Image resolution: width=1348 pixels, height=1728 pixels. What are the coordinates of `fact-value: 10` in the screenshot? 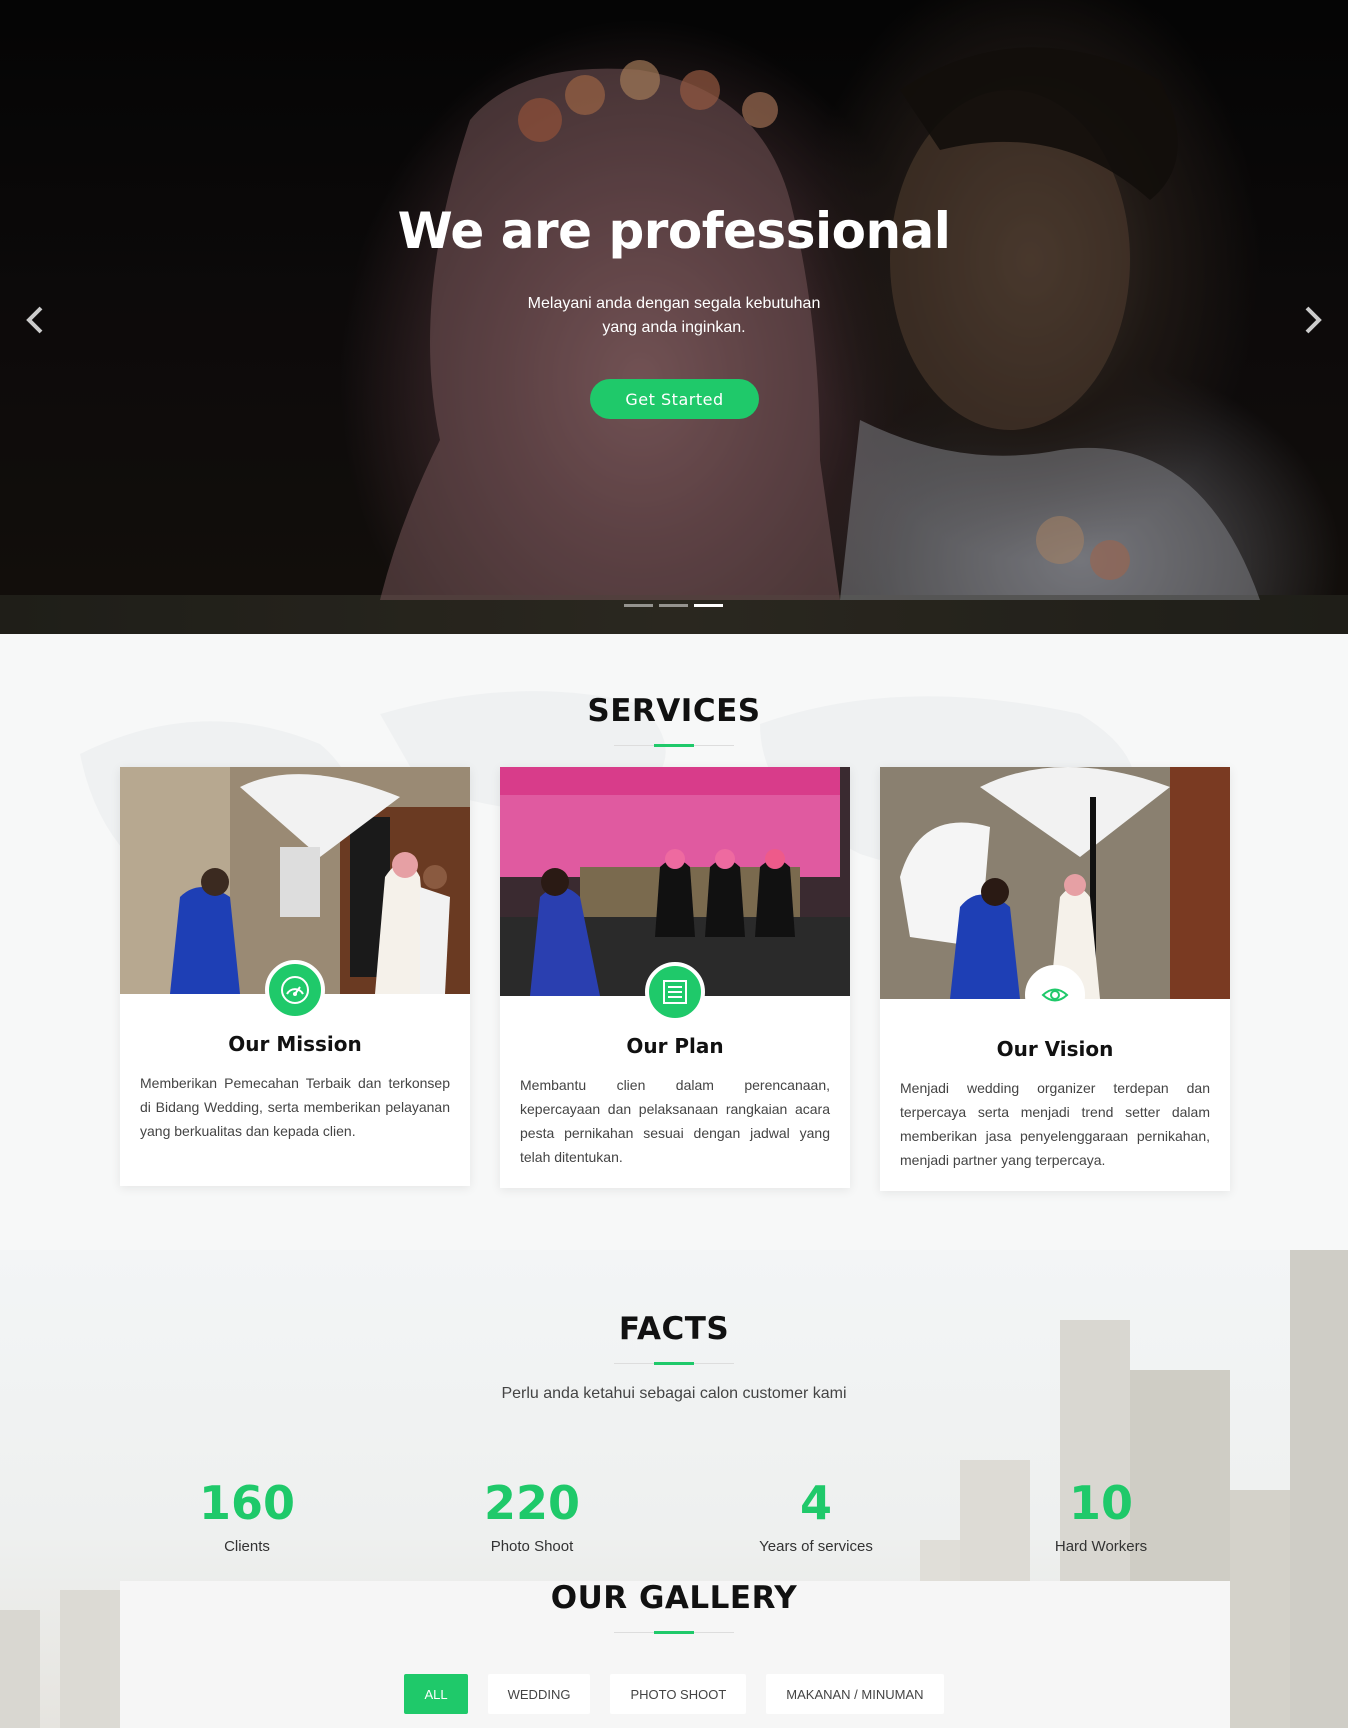 It's located at (1100, 1503).